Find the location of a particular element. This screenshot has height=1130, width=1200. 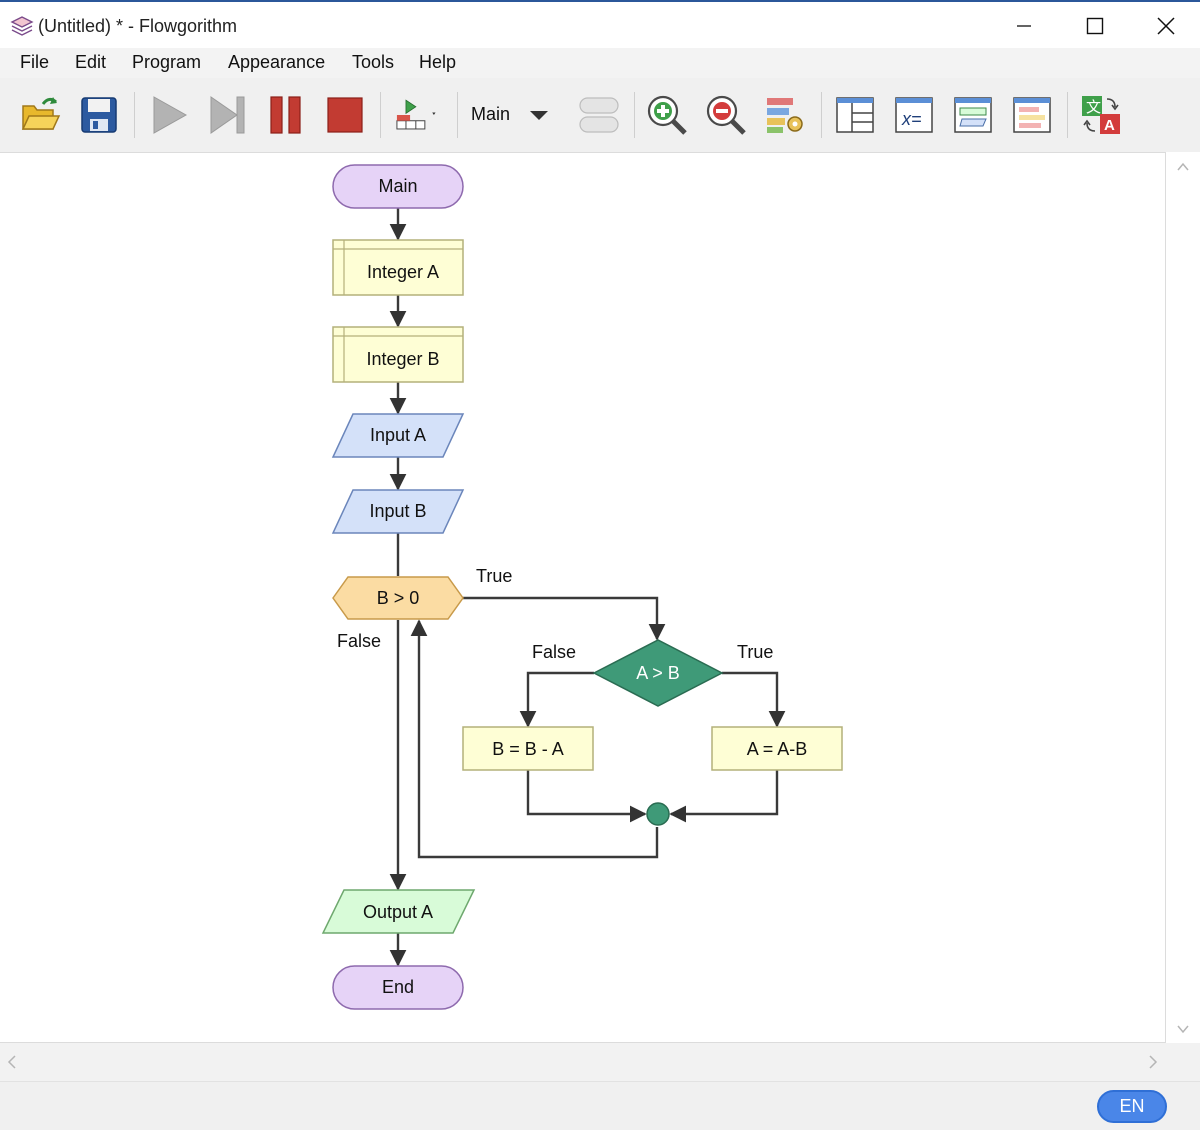

pause-icon is located at coordinates (285, 115).